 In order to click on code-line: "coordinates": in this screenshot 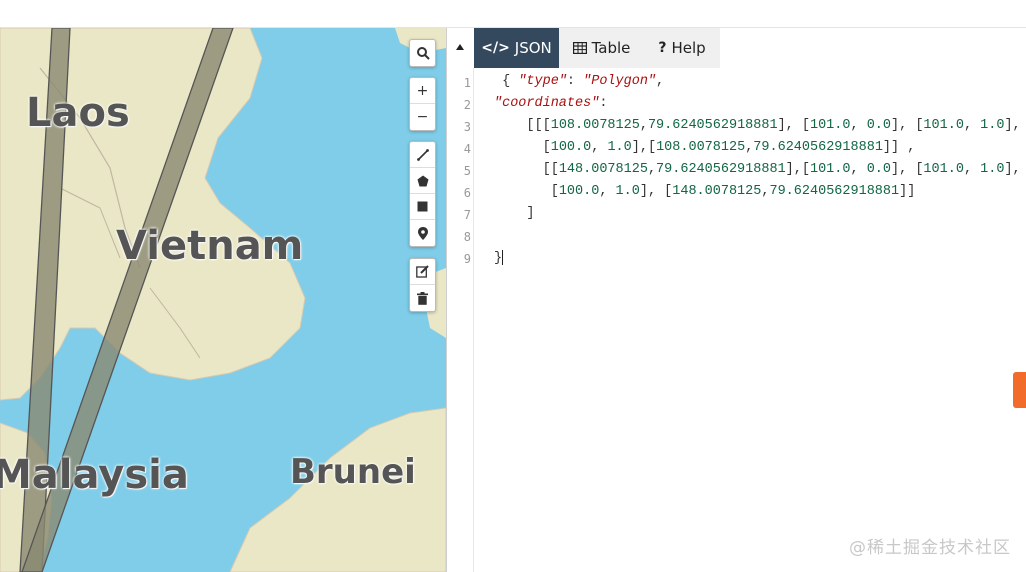, I will do `click(551, 103)`.